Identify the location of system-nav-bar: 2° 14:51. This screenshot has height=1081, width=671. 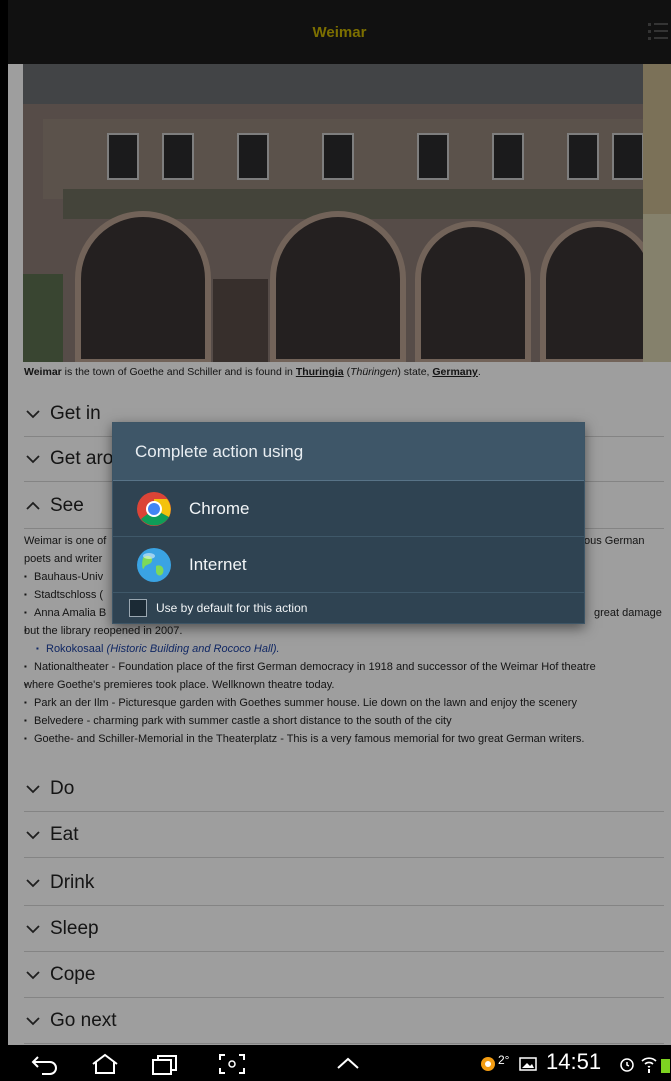
(335, 1063).